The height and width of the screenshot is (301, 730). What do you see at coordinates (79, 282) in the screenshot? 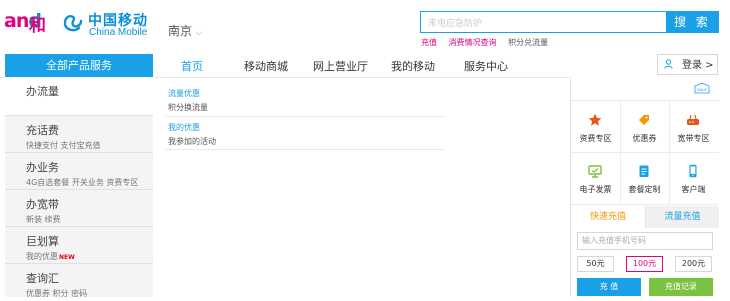
I see `category-item-query: 查询汇 优惠券 积分 密码` at bounding box center [79, 282].